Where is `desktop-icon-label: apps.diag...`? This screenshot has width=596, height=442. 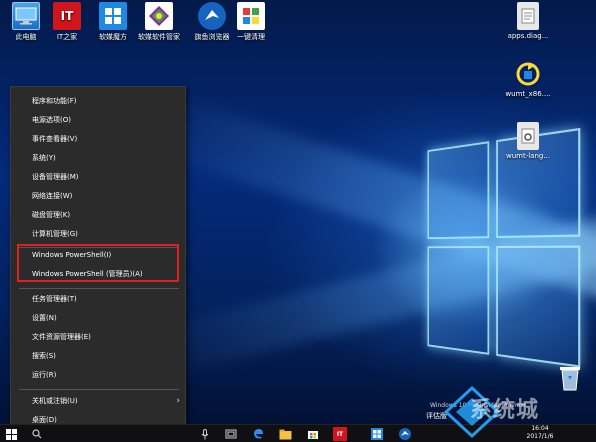
desktop-icon-label: apps.diag... is located at coordinates (528, 36).